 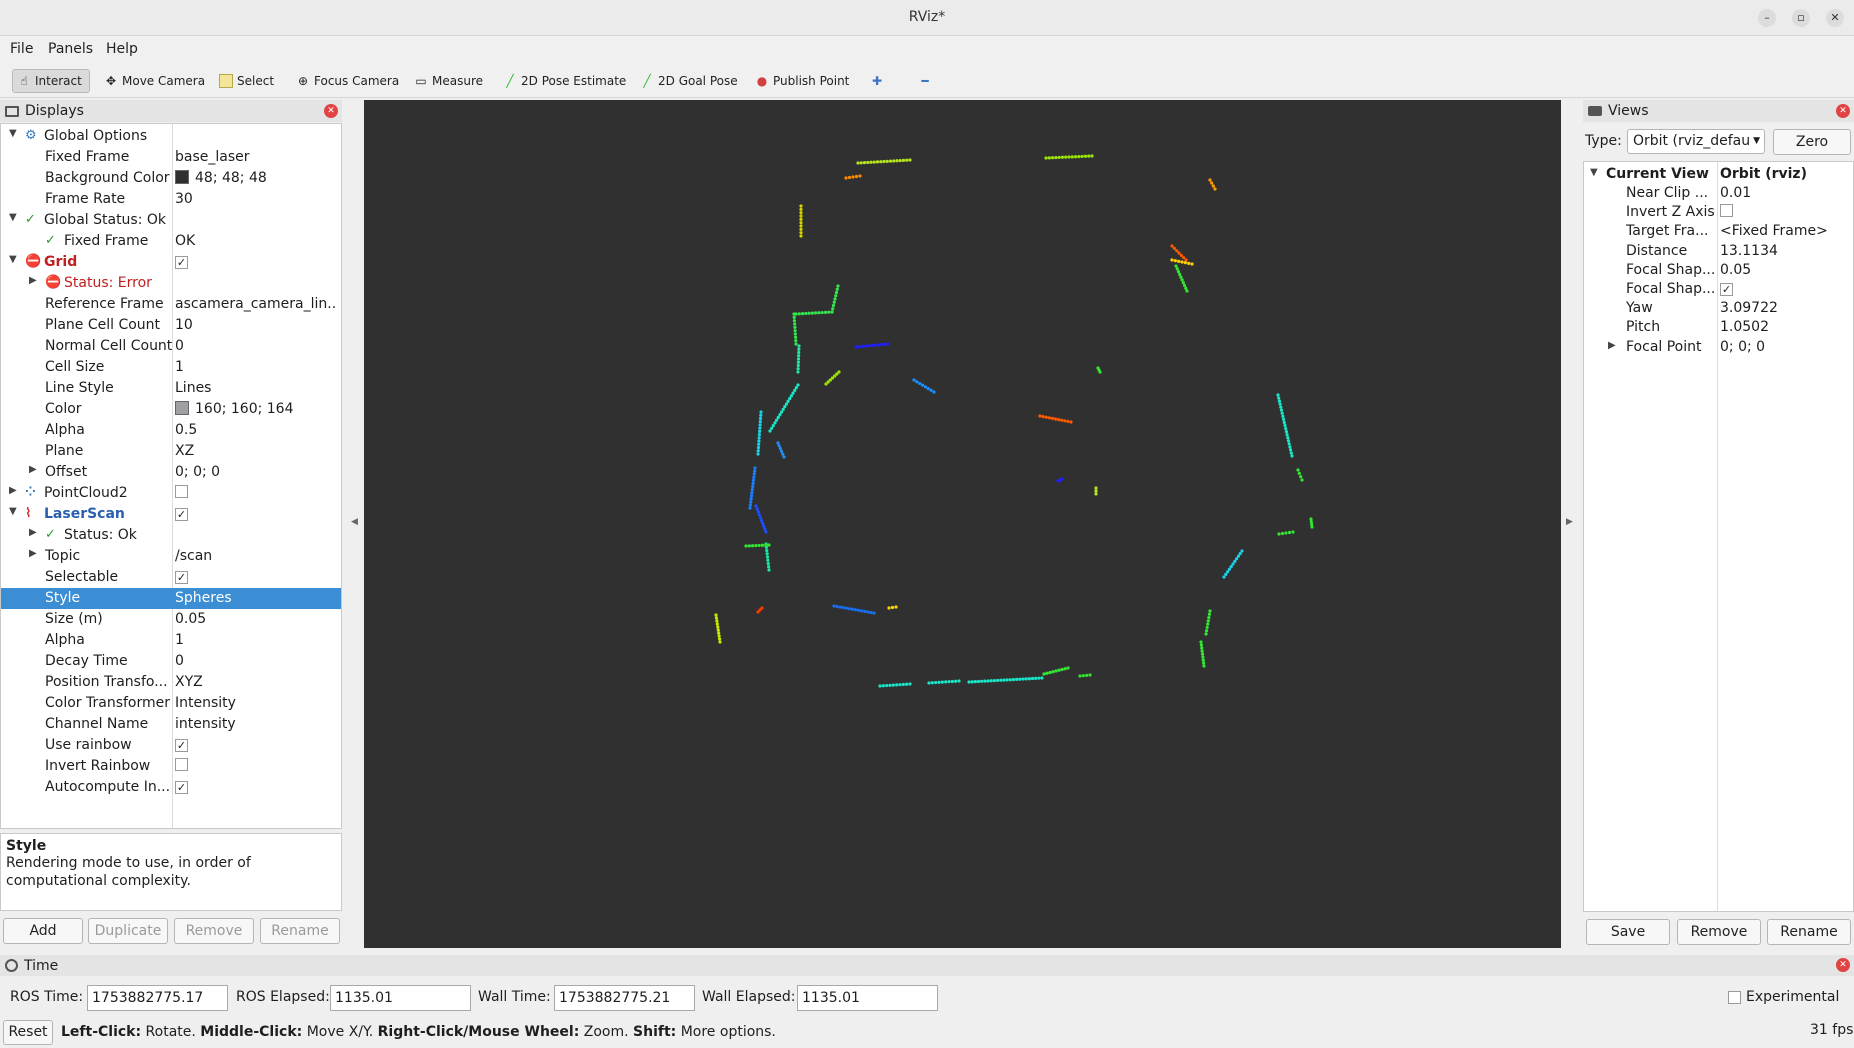 What do you see at coordinates (171, 682) in the screenshot?
I see `display-row-position-transfo: Position Transfo... XYZ` at bounding box center [171, 682].